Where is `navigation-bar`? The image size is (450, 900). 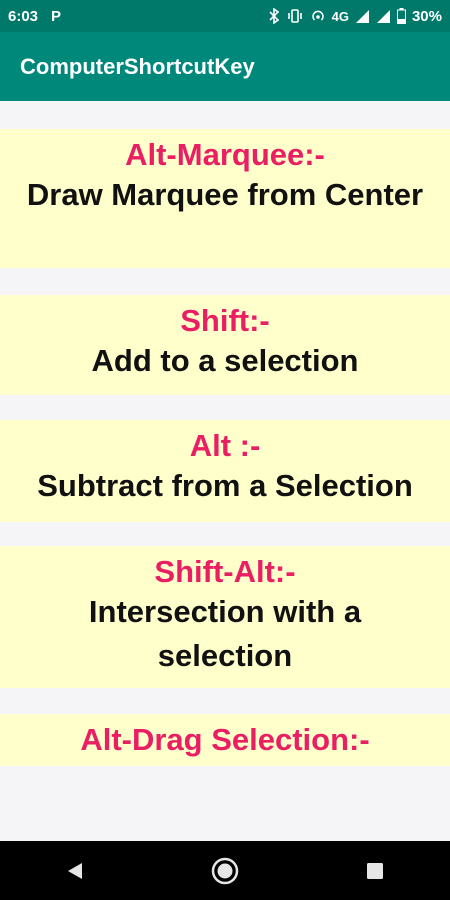
navigation-bar is located at coordinates (225, 870).